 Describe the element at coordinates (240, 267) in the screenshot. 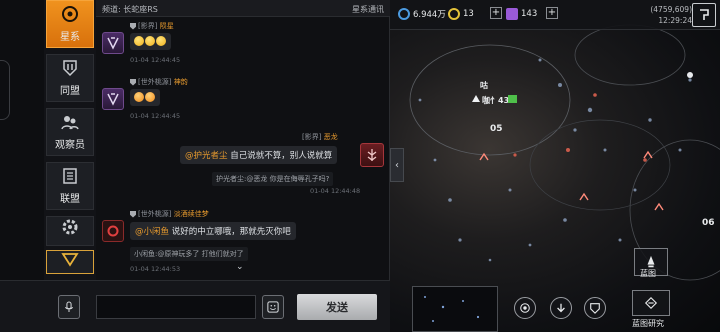

I see `scroll-down-icon: ⌄` at that location.